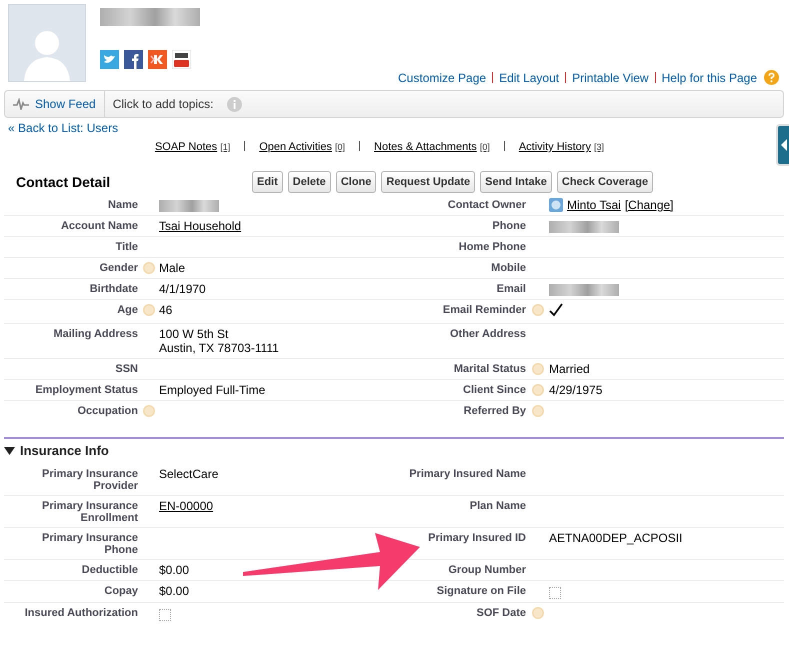  Describe the element at coordinates (219, 341) in the screenshot. I see `field-value: 100 W 5th St Austin, TX 78703-1111` at that location.